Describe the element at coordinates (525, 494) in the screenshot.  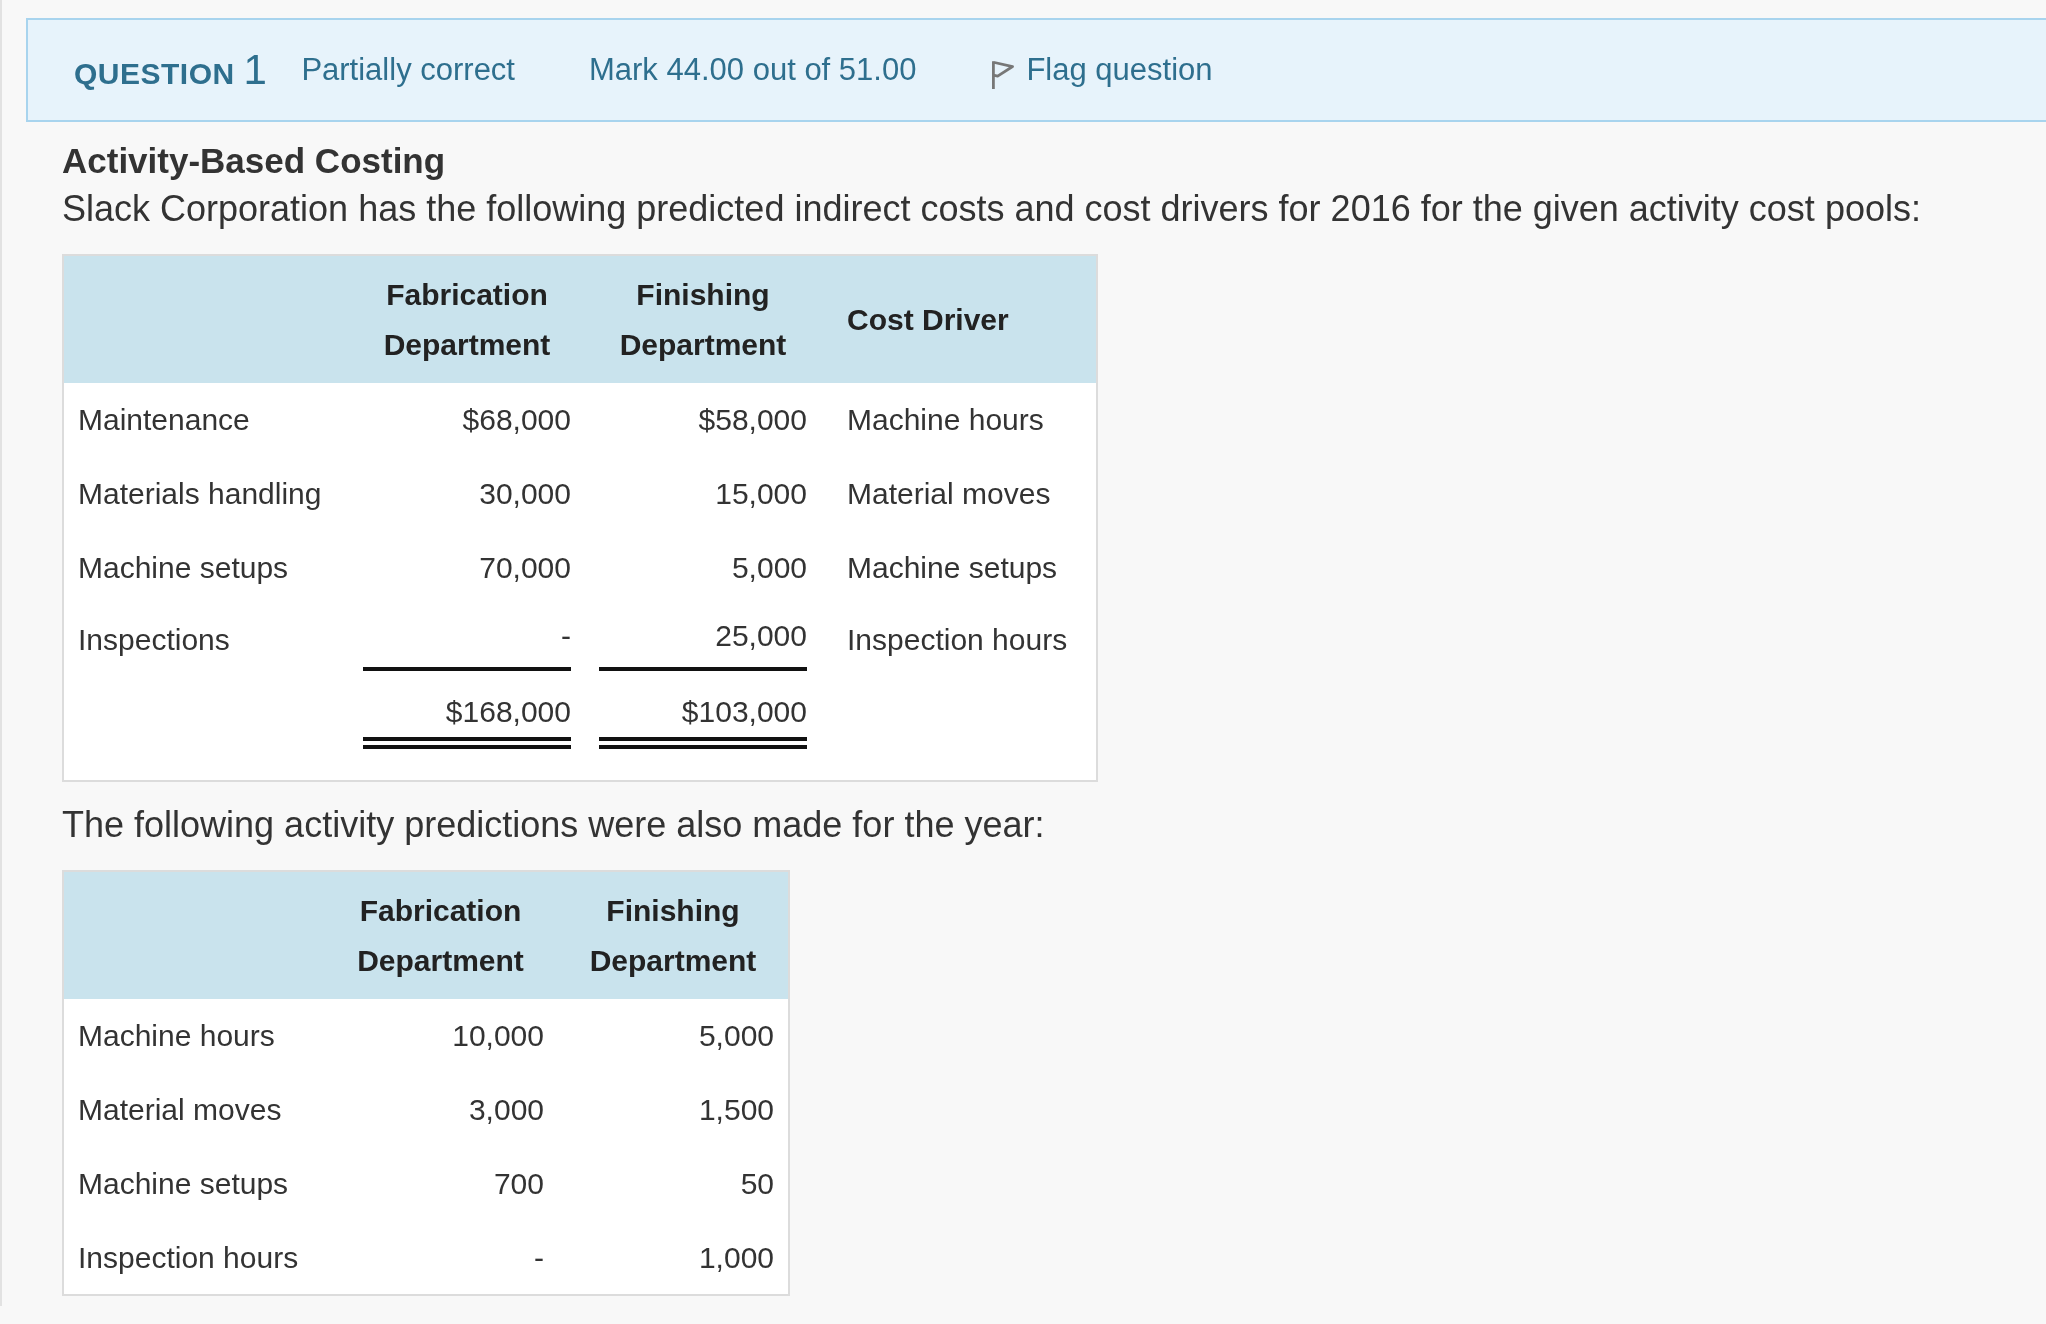
I see `table-cell: 30,000` at that location.